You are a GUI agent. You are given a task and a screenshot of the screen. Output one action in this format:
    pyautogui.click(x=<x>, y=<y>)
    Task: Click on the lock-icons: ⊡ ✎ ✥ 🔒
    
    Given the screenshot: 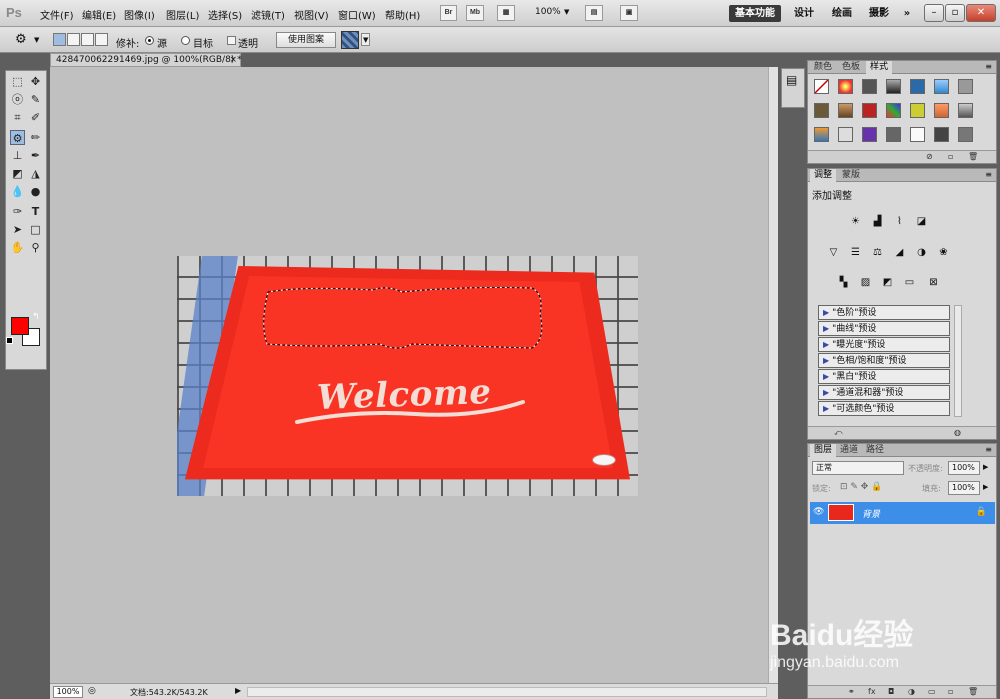 What is the action you would take?
    pyautogui.click(x=861, y=487)
    